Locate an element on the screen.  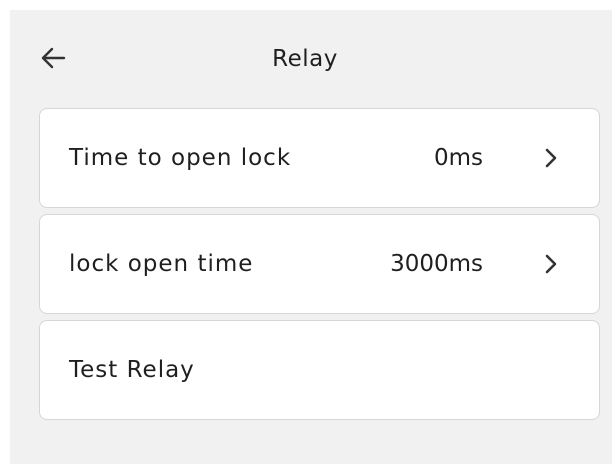
settings-row-value: 0ms is located at coordinates (458, 158).